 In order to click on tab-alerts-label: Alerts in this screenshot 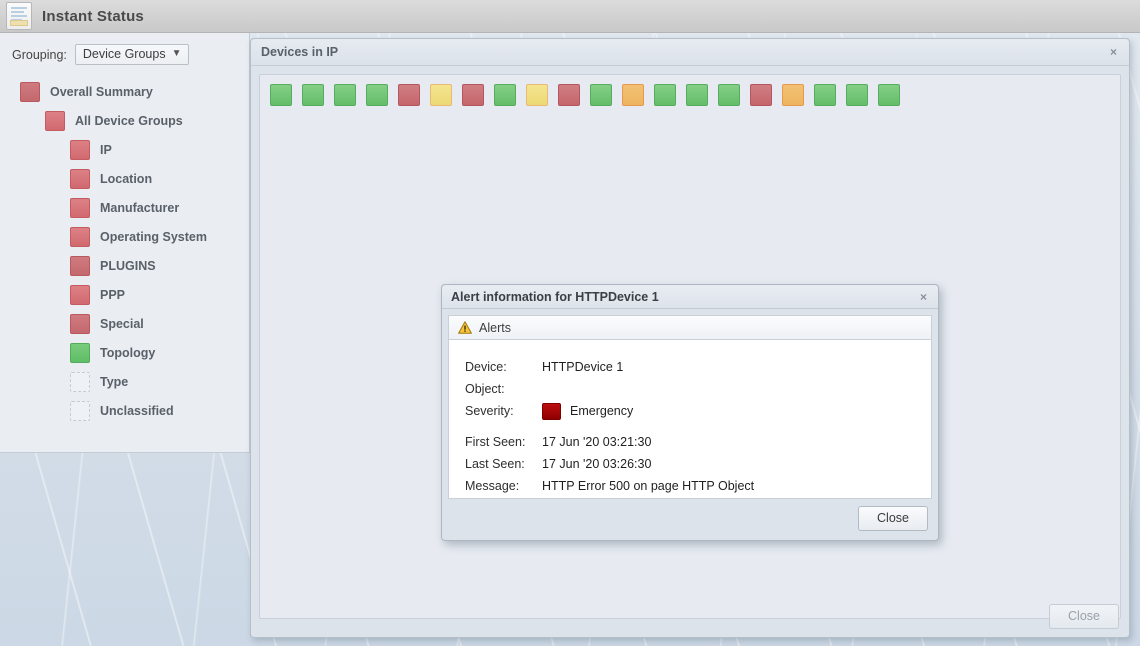, I will do `click(495, 327)`.